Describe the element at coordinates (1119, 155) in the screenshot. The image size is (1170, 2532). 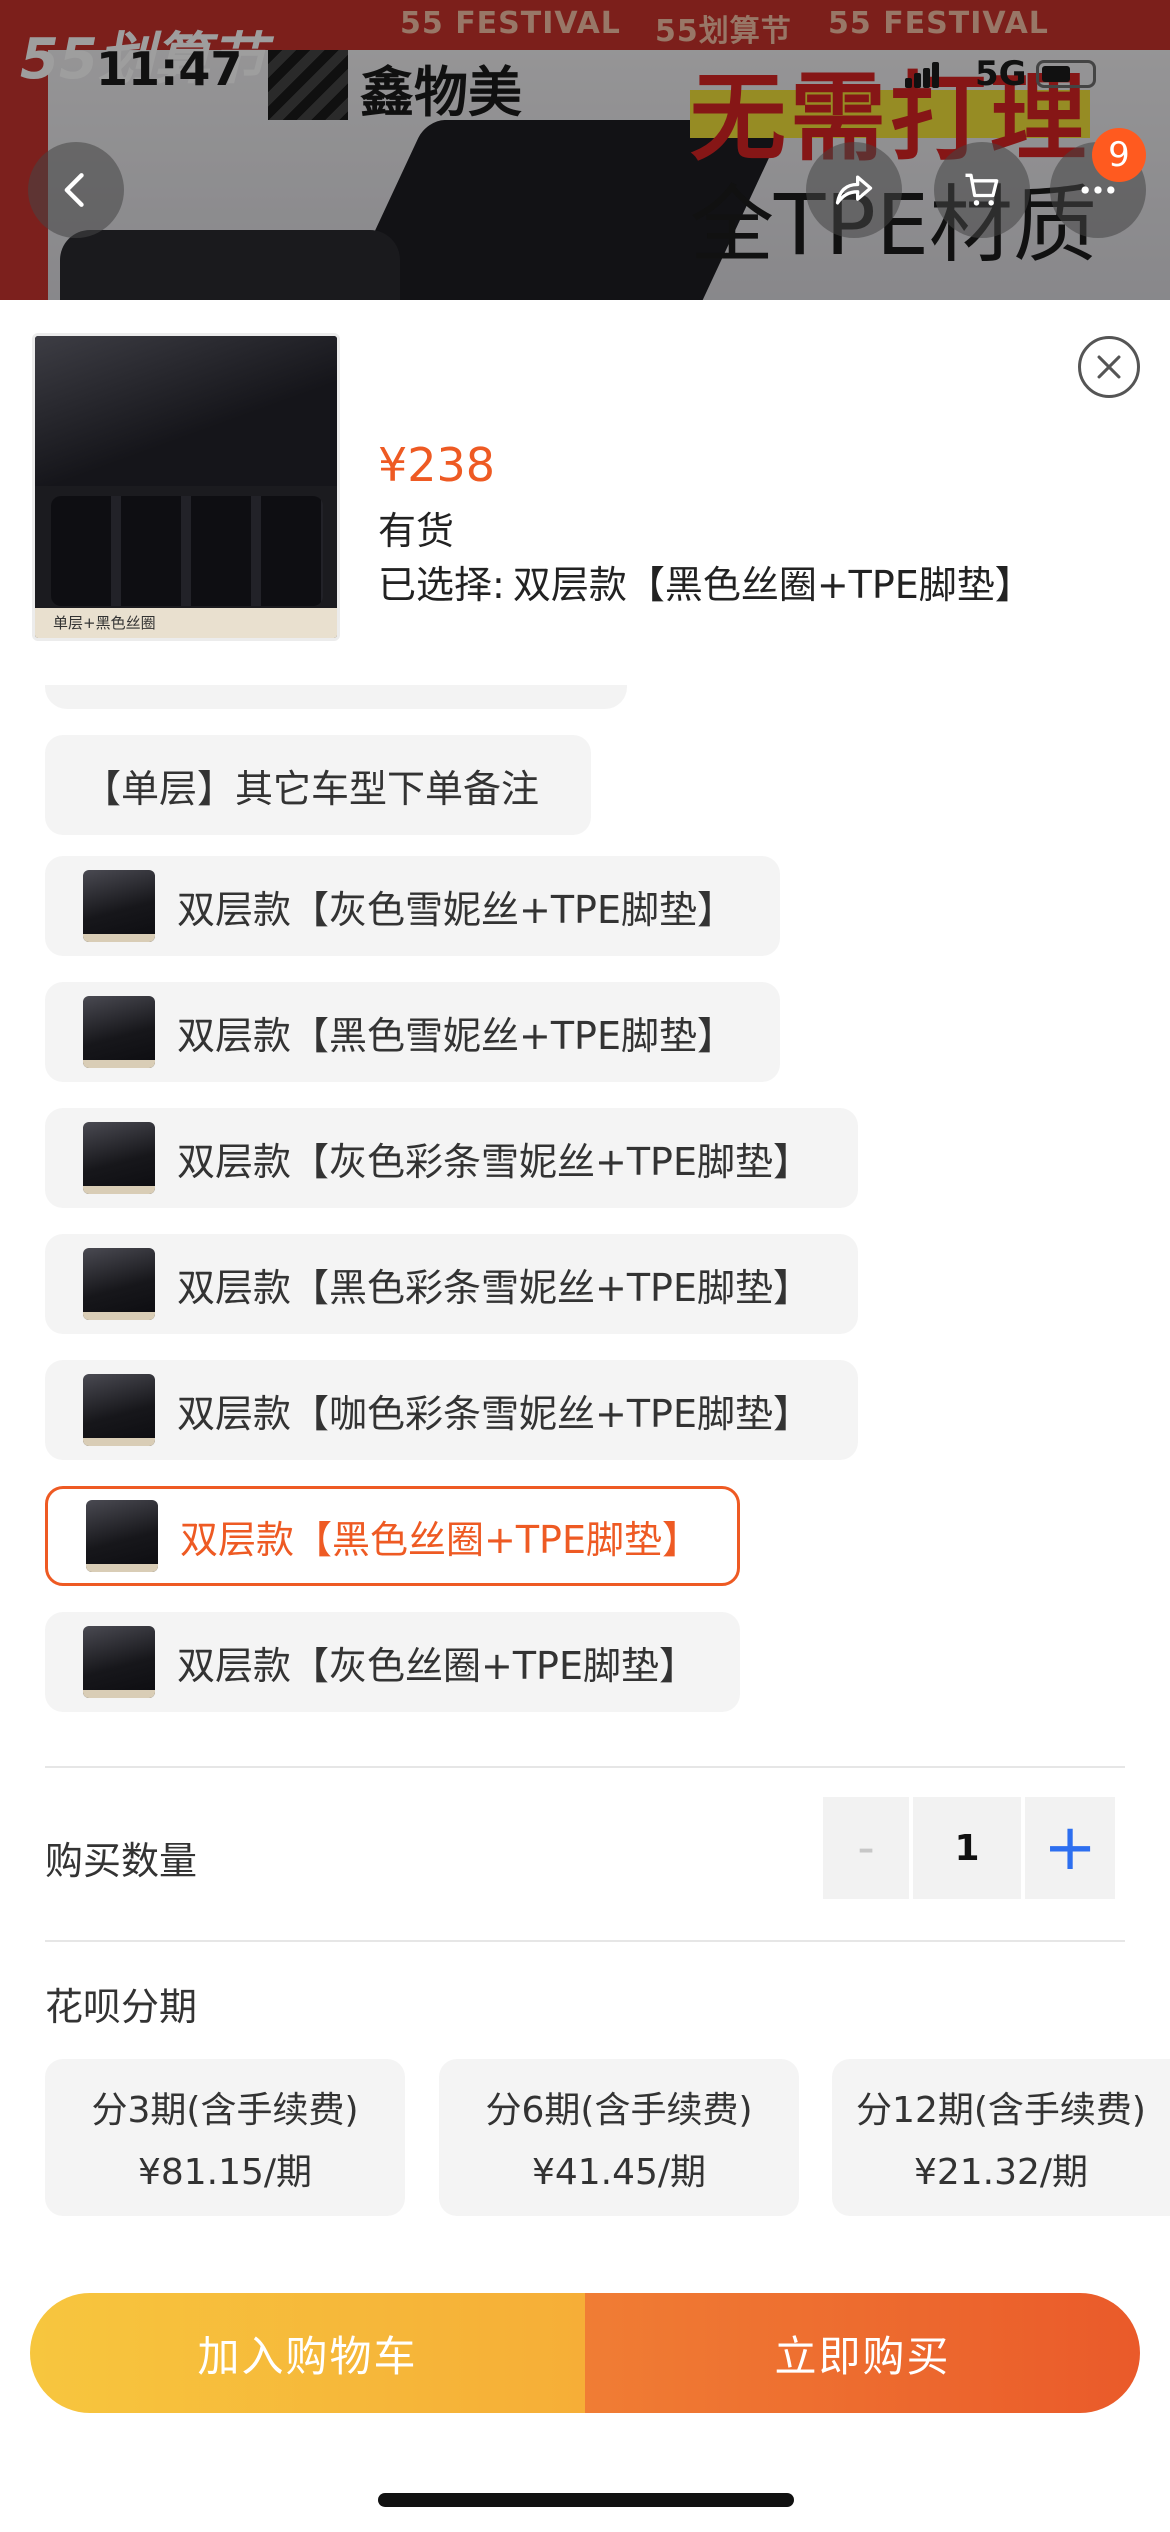
I see `cart-count-badge: 9` at that location.